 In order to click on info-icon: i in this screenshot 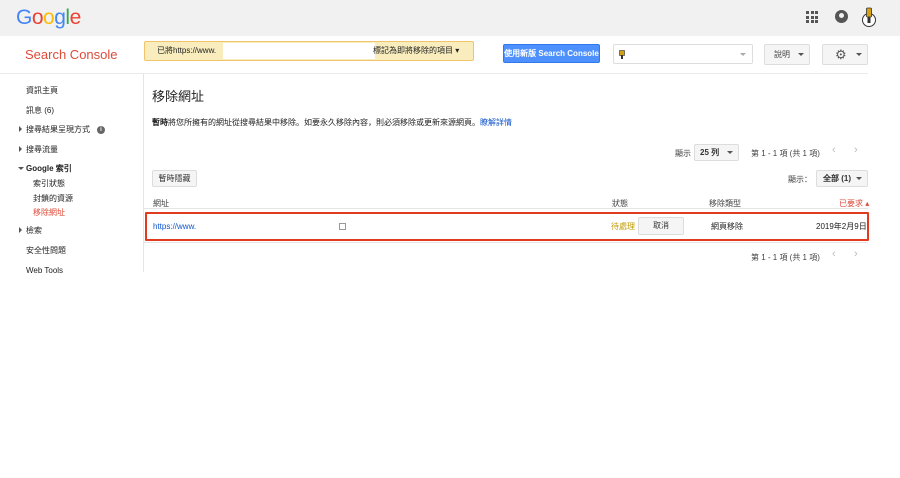, I will do `click(101, 130)`.